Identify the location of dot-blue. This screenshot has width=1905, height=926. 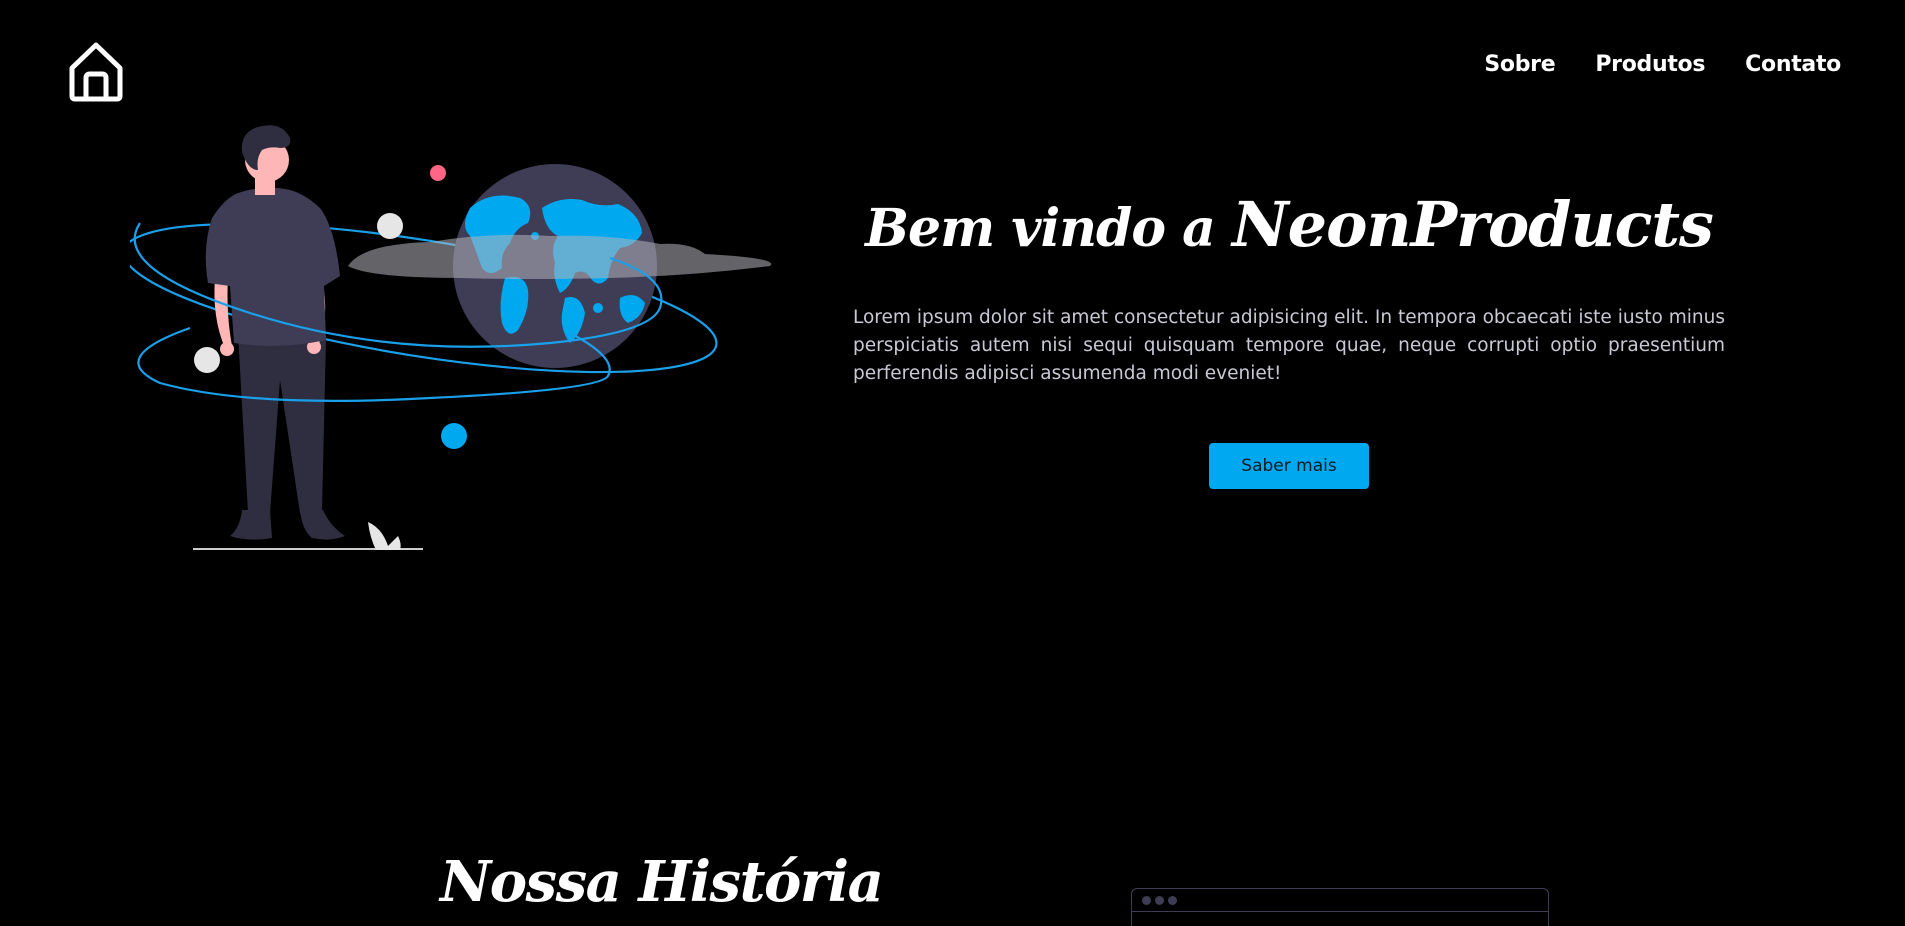
(454, 436).